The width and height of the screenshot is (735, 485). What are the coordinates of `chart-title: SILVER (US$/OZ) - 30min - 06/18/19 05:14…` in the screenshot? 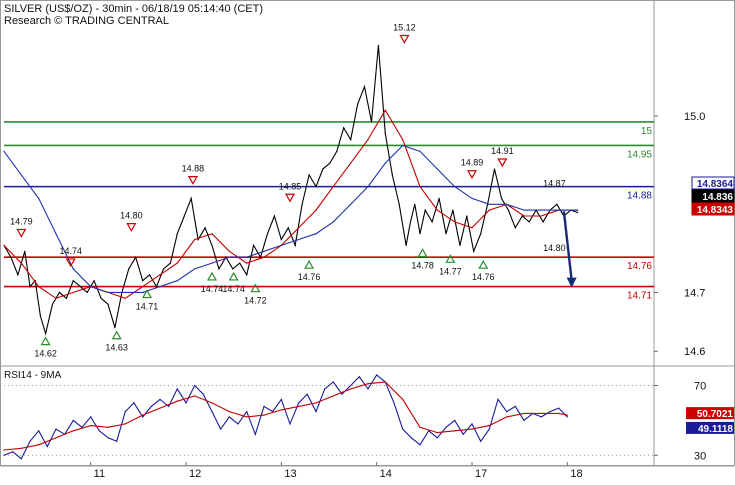 It's located at (134, 9).